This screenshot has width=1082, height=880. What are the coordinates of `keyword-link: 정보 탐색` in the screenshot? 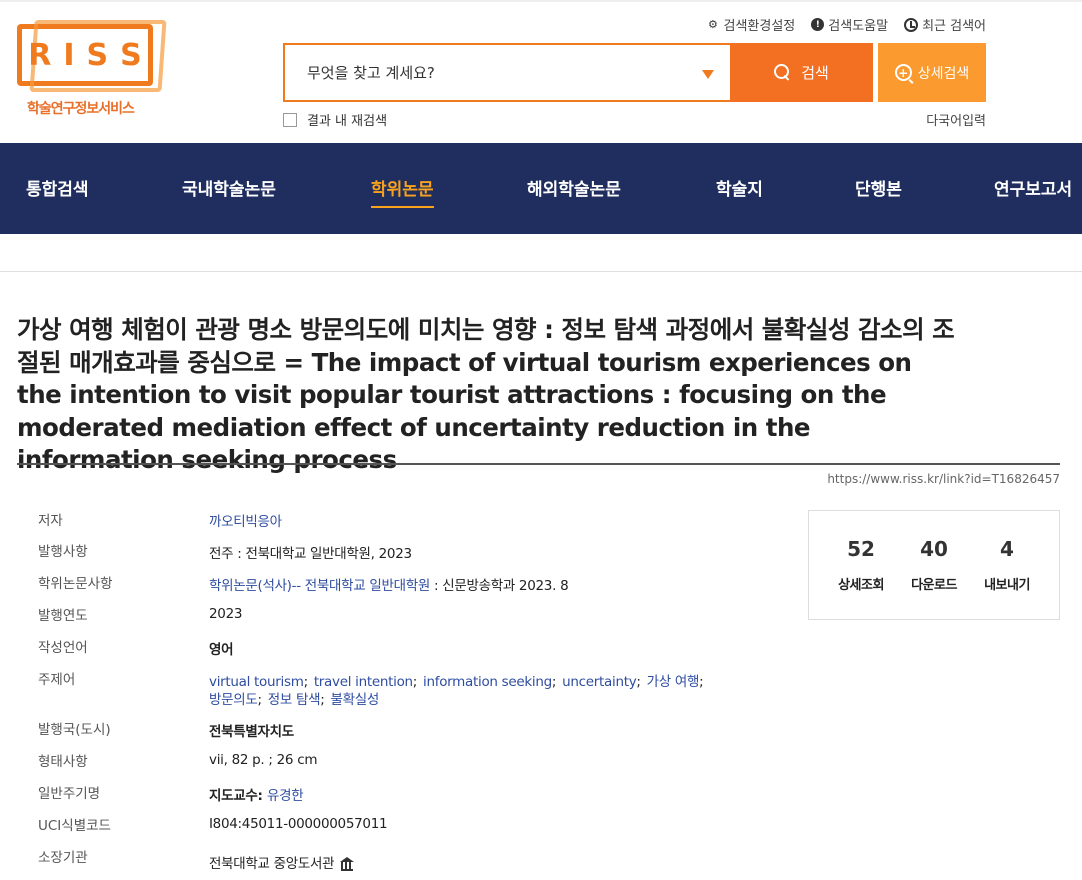 It's located at (294, 700).